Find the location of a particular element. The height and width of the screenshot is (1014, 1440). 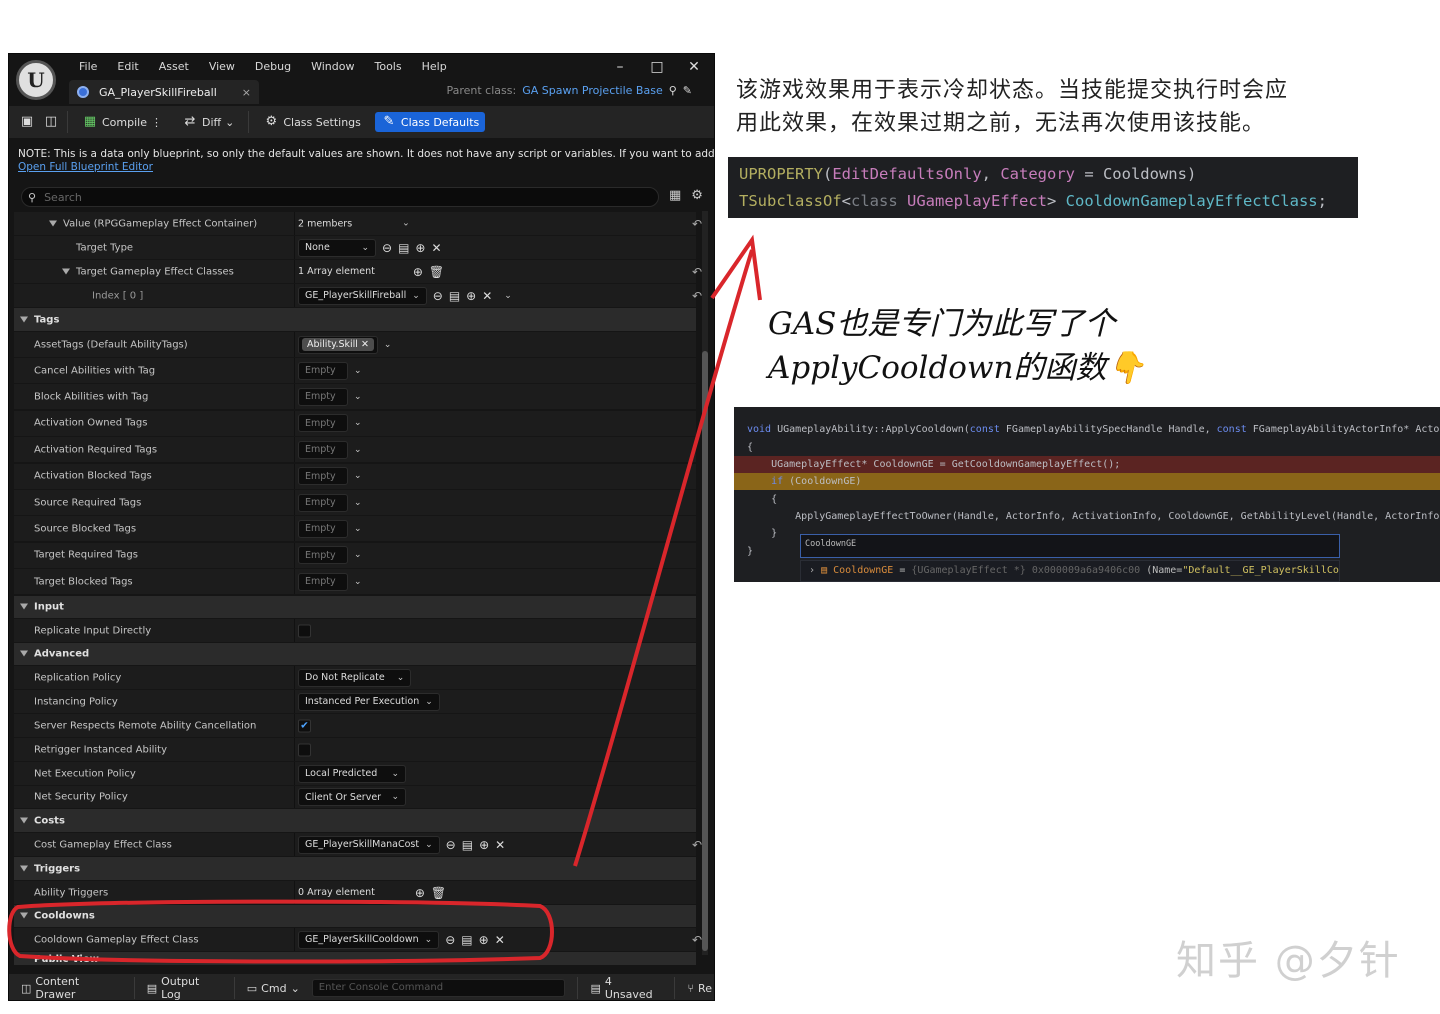

server-respects-checkbox: ✔ is located at coordinates (304, 725).